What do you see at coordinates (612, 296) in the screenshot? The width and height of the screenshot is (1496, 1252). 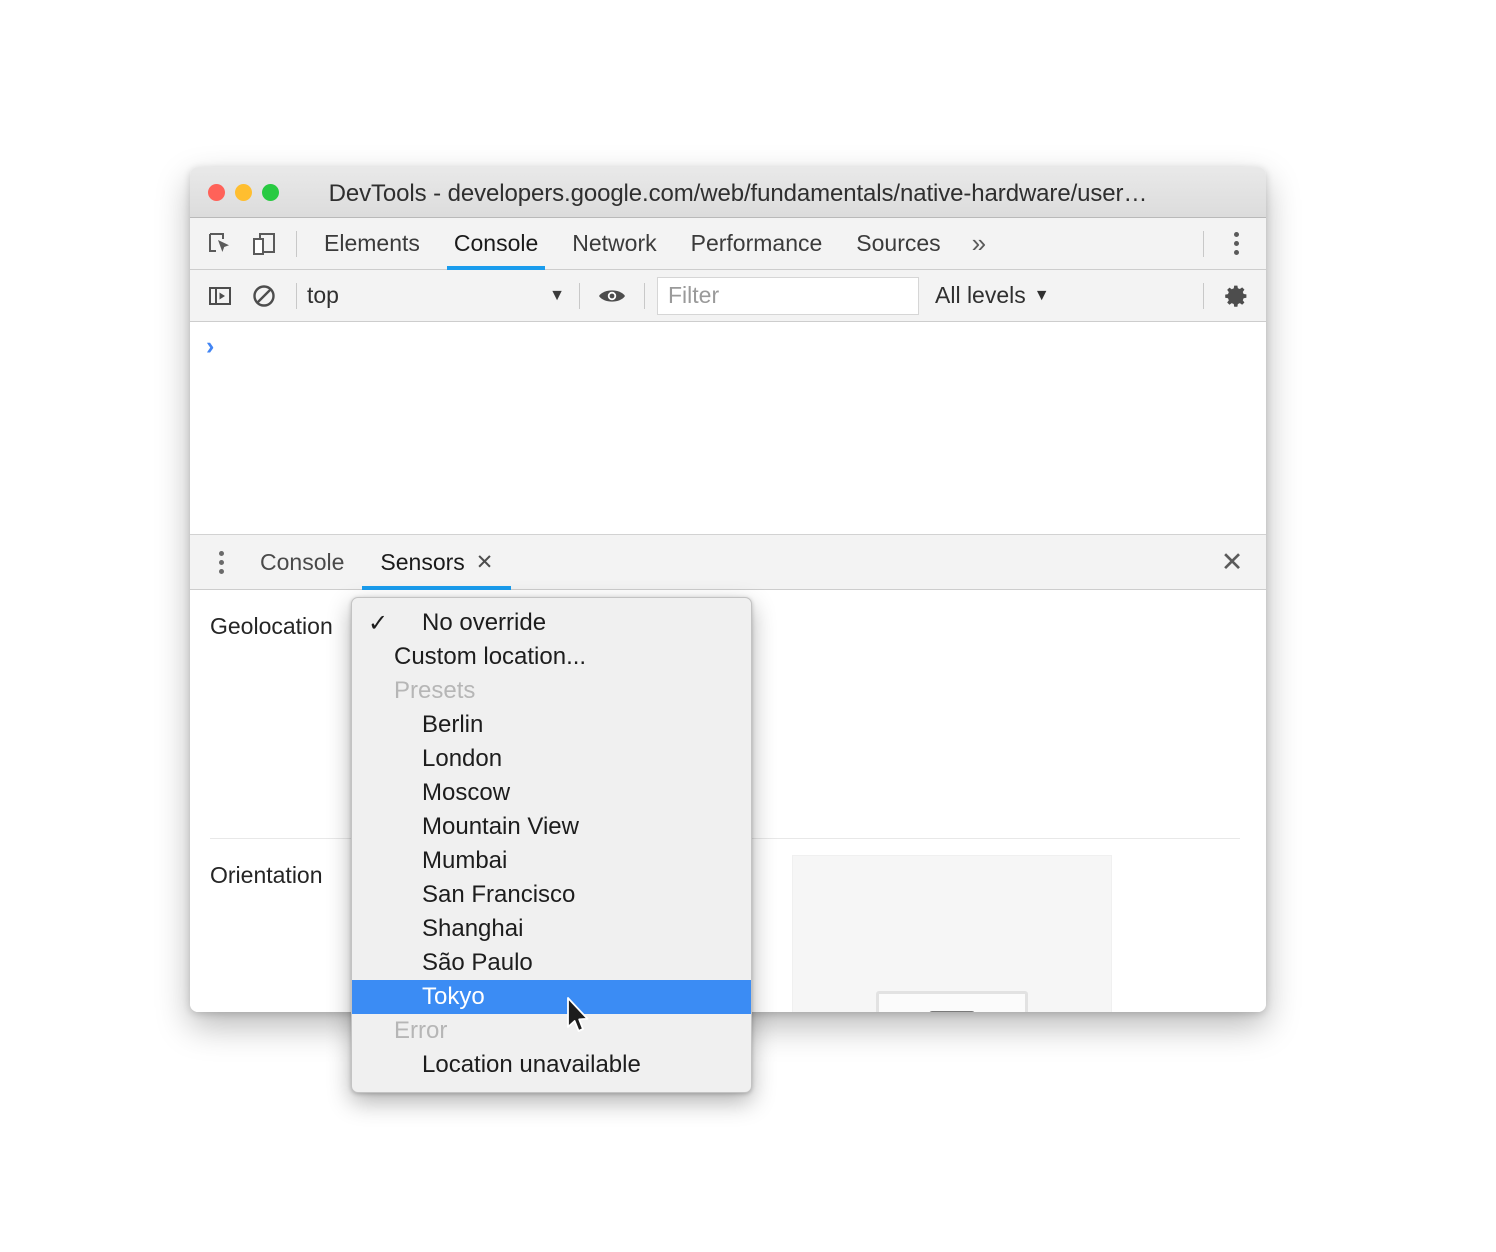 I see `live-expression-eye-icon` at bounding box center [612, 296].